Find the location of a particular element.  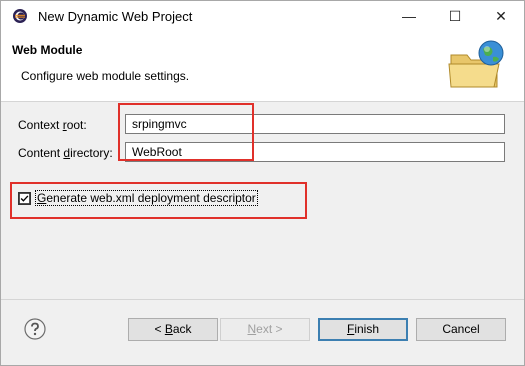

page-title: Web Module is located at coordinates (47, 50).